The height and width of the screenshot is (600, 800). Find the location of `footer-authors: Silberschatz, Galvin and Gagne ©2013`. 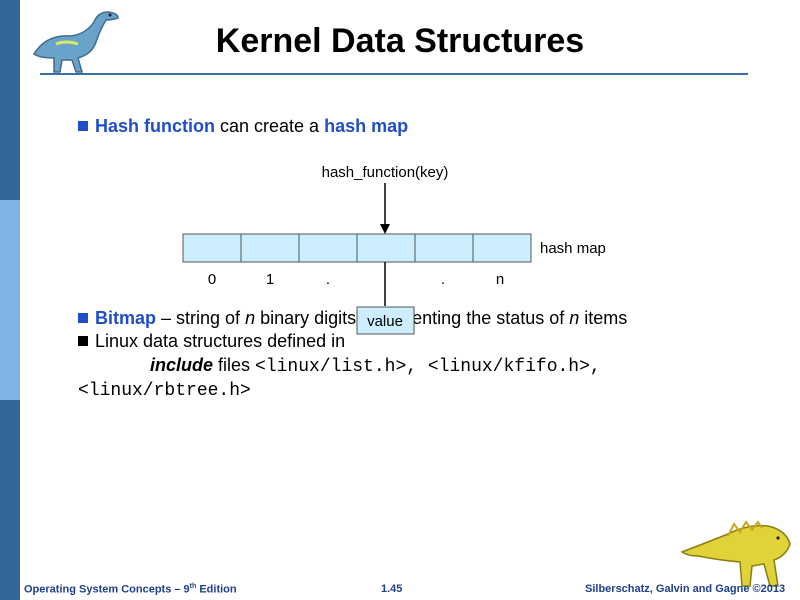

footer-authors: Silberschatz, Galvin and Gagne ©2013 is located at coordinates (685, 589).